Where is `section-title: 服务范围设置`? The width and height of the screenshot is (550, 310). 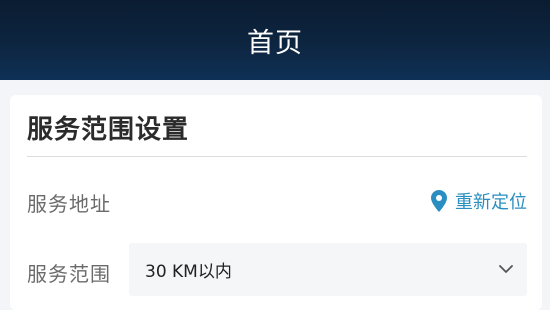
section-title: 服务范围设置 is located at coordinates (108, 130).